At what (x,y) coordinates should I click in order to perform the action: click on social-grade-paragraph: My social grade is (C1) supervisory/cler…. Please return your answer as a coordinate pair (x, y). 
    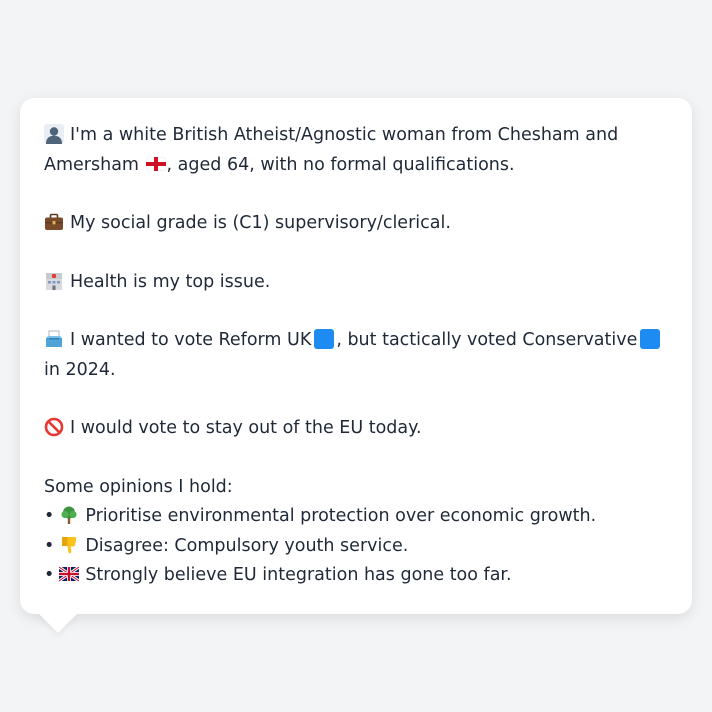
    Looking at the image, I should click on (356, 224).